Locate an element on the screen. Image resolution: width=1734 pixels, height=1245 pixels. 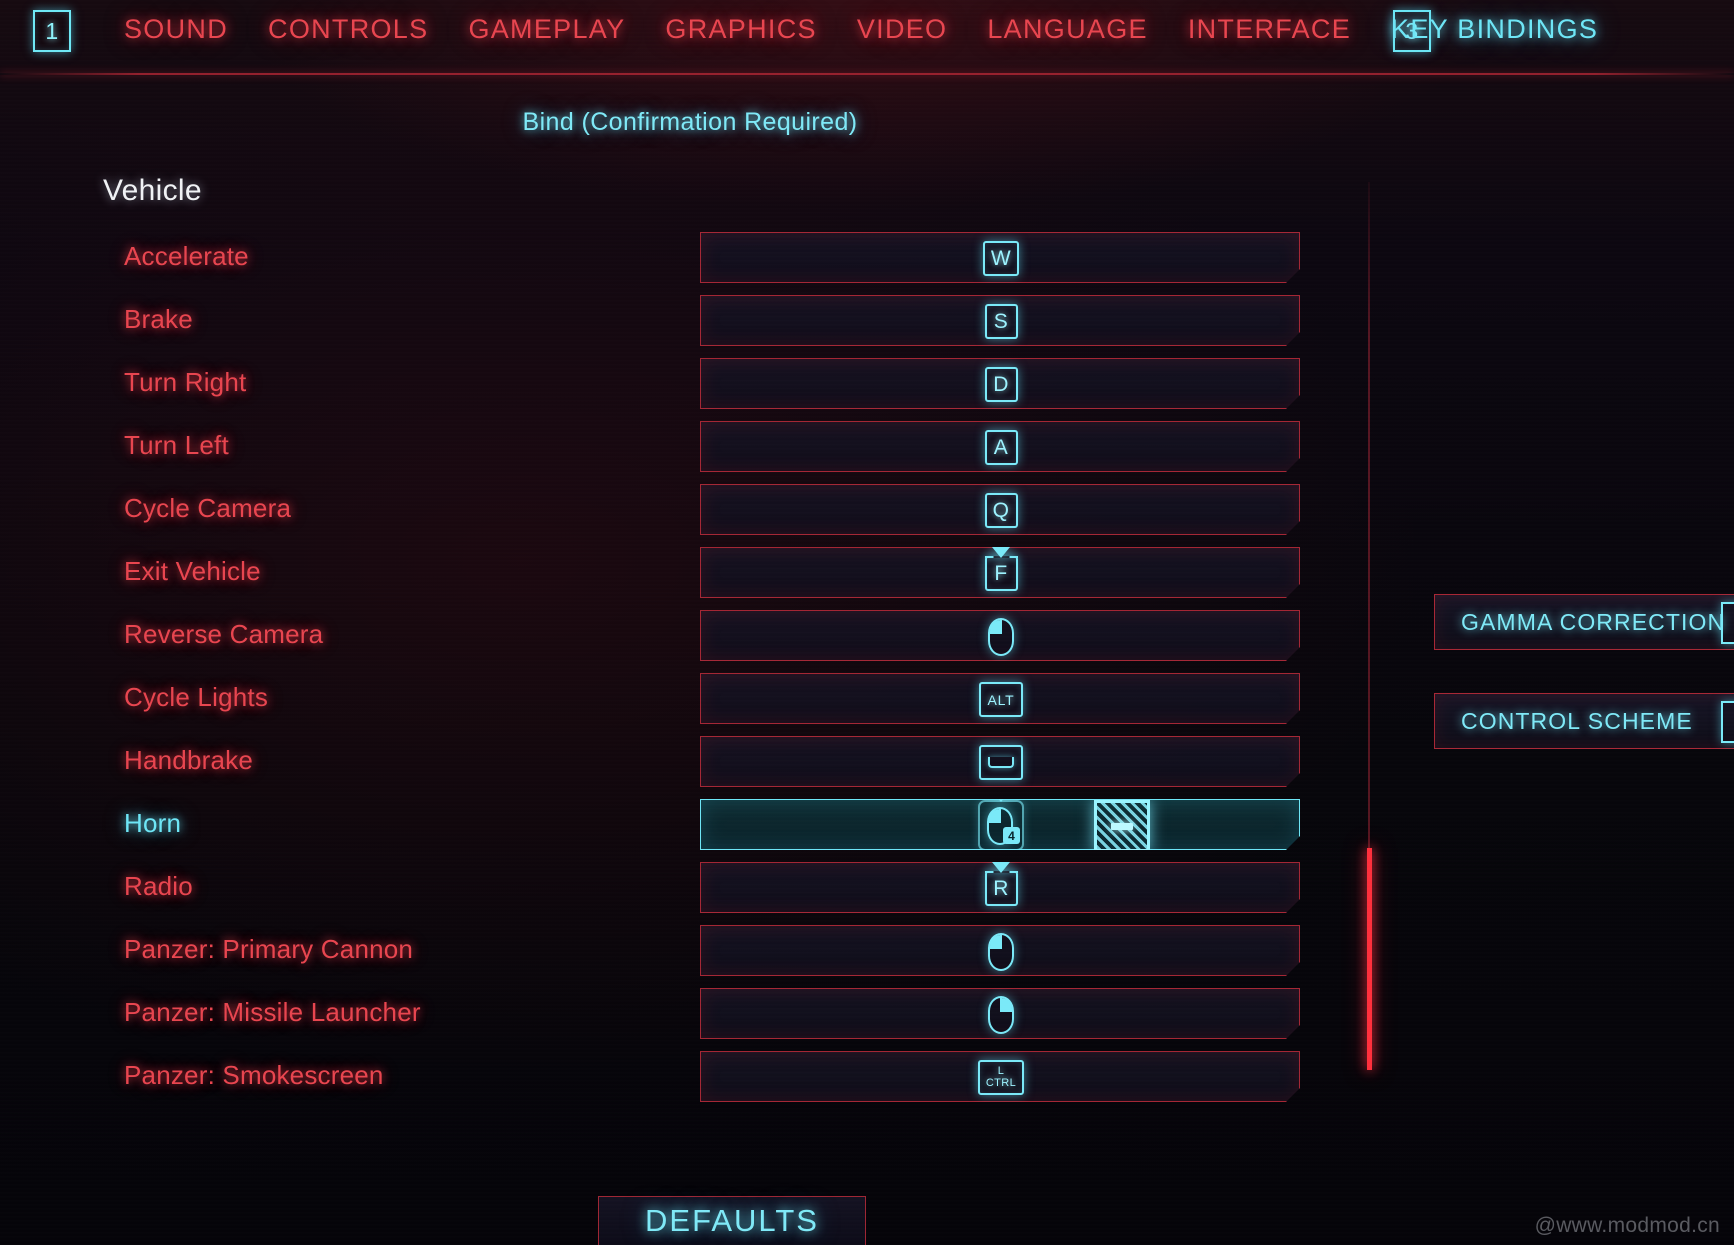
key-label: A is located at coordinates (1001, 447).